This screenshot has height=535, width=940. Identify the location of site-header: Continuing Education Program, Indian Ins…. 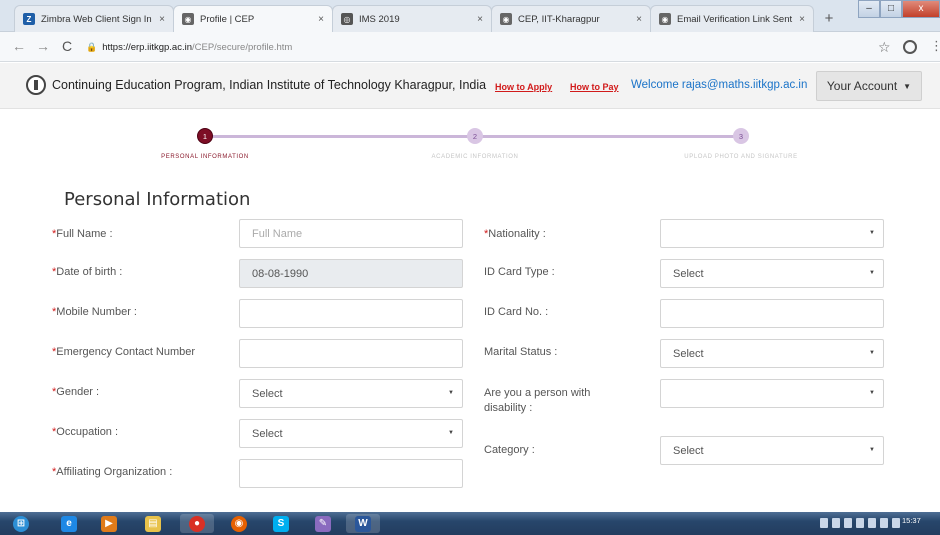
(470, 86).